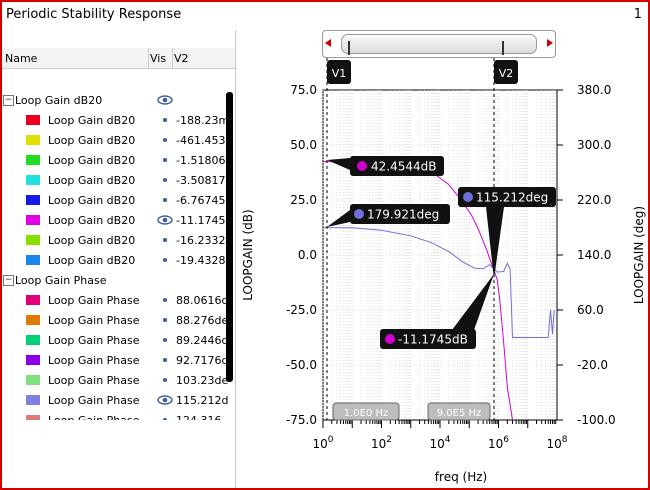 Image resolution: width=650 pixels, height=490 pixels. What do you see at coordinates (506, 73) in the screenshot?
I see `marker-v2-label: V2` at bounding box center [506, 73].